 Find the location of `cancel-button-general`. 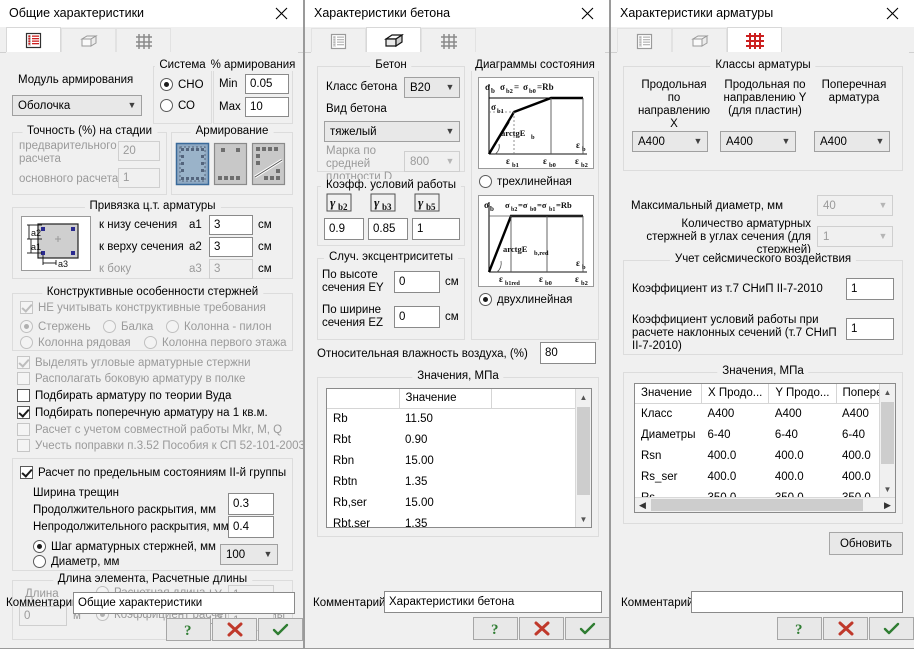

cancel-button-general is located at coordinates (234, 629).